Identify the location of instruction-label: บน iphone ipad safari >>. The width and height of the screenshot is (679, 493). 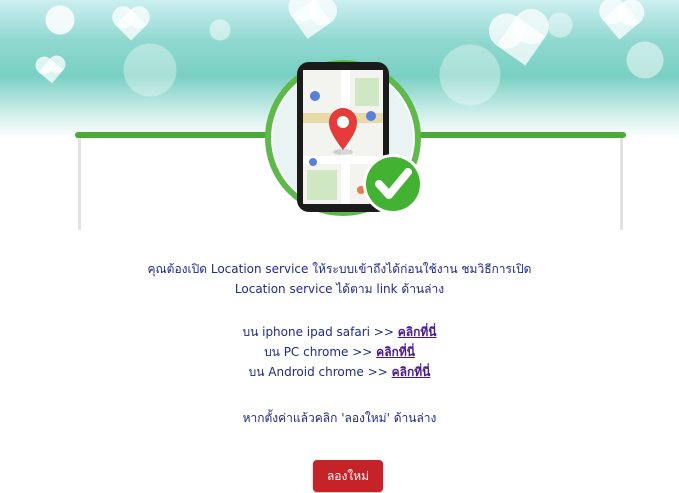
(318, 332).